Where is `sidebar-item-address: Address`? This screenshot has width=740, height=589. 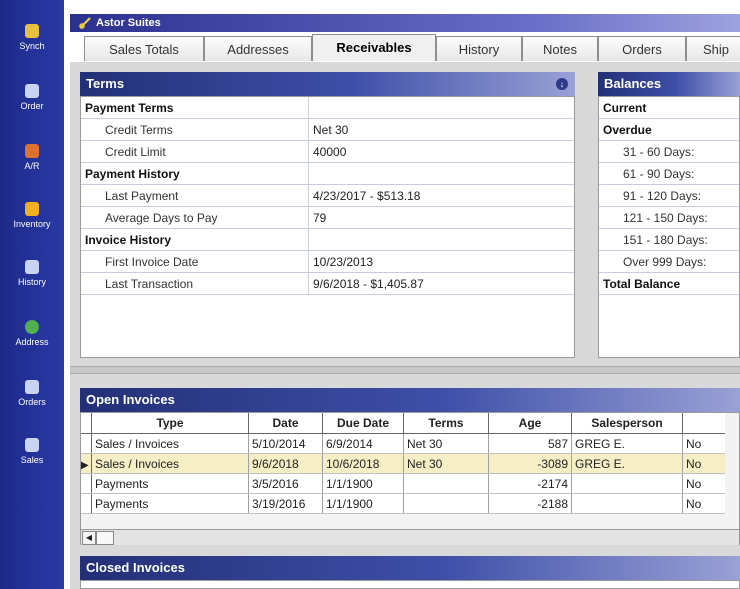
sidebar-item-address: Address is located at coordinates (32, 333).